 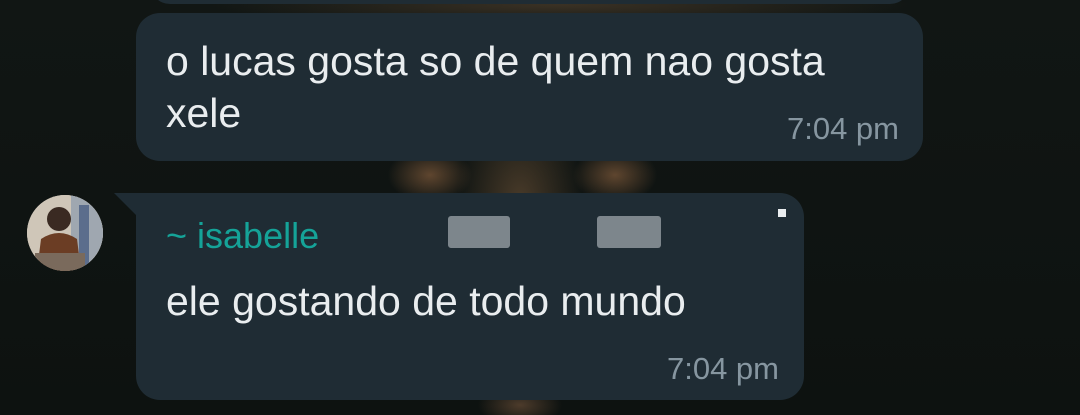 I want to click on sender-avatar, so click(x=65, y=233).